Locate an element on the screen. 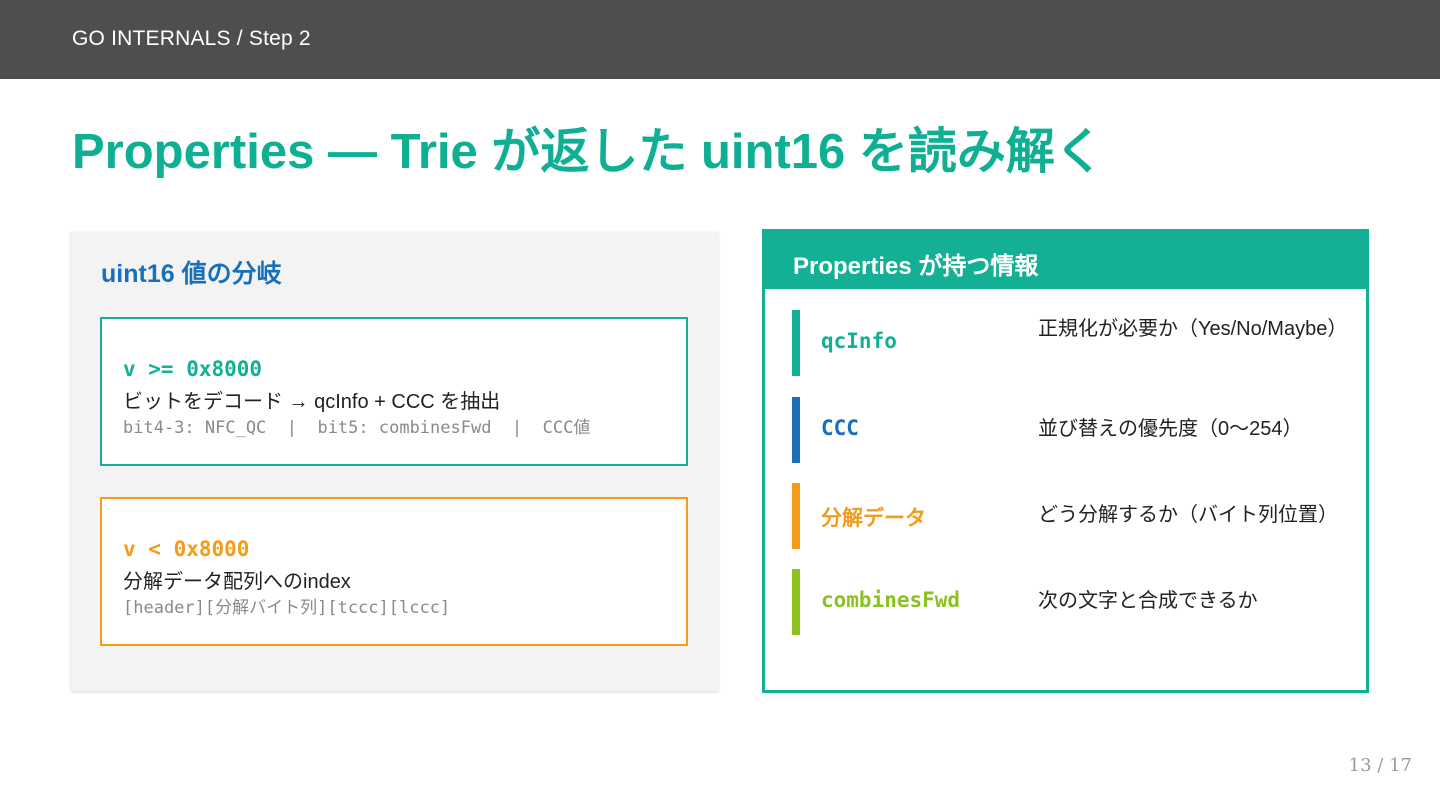  property-description: 次の文字と合成できるか is located at coordinates (1148, 601).